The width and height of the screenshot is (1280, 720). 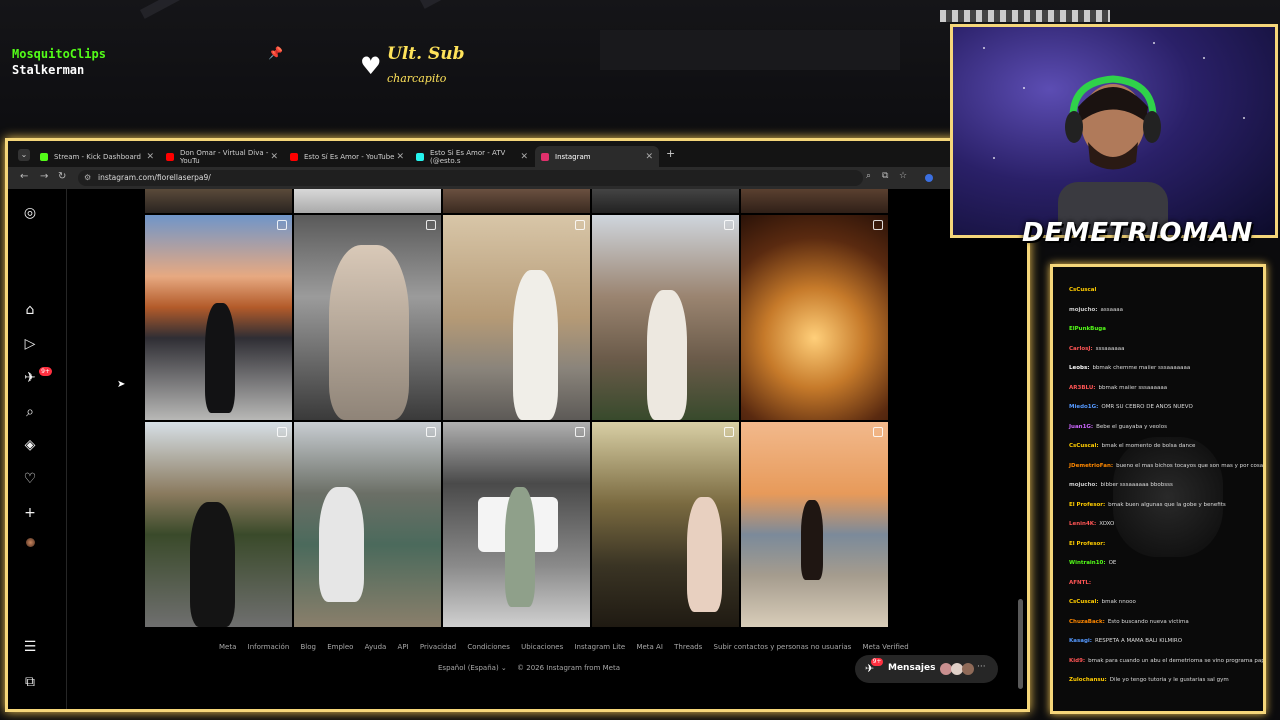 What do you see at coordinates (30, 310) in the screenshot?
I see `home-icon: ⌂` at bounding box center [30, 310].